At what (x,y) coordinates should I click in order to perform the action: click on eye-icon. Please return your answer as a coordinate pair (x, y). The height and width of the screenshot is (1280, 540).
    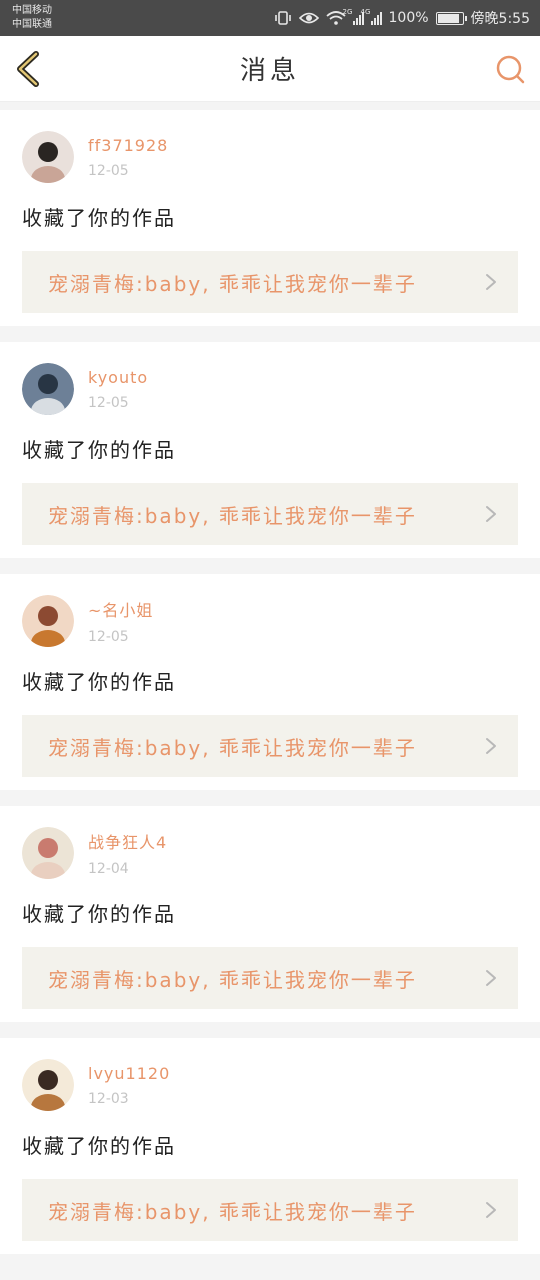
    Looking at the image, I should click on (308, 18).